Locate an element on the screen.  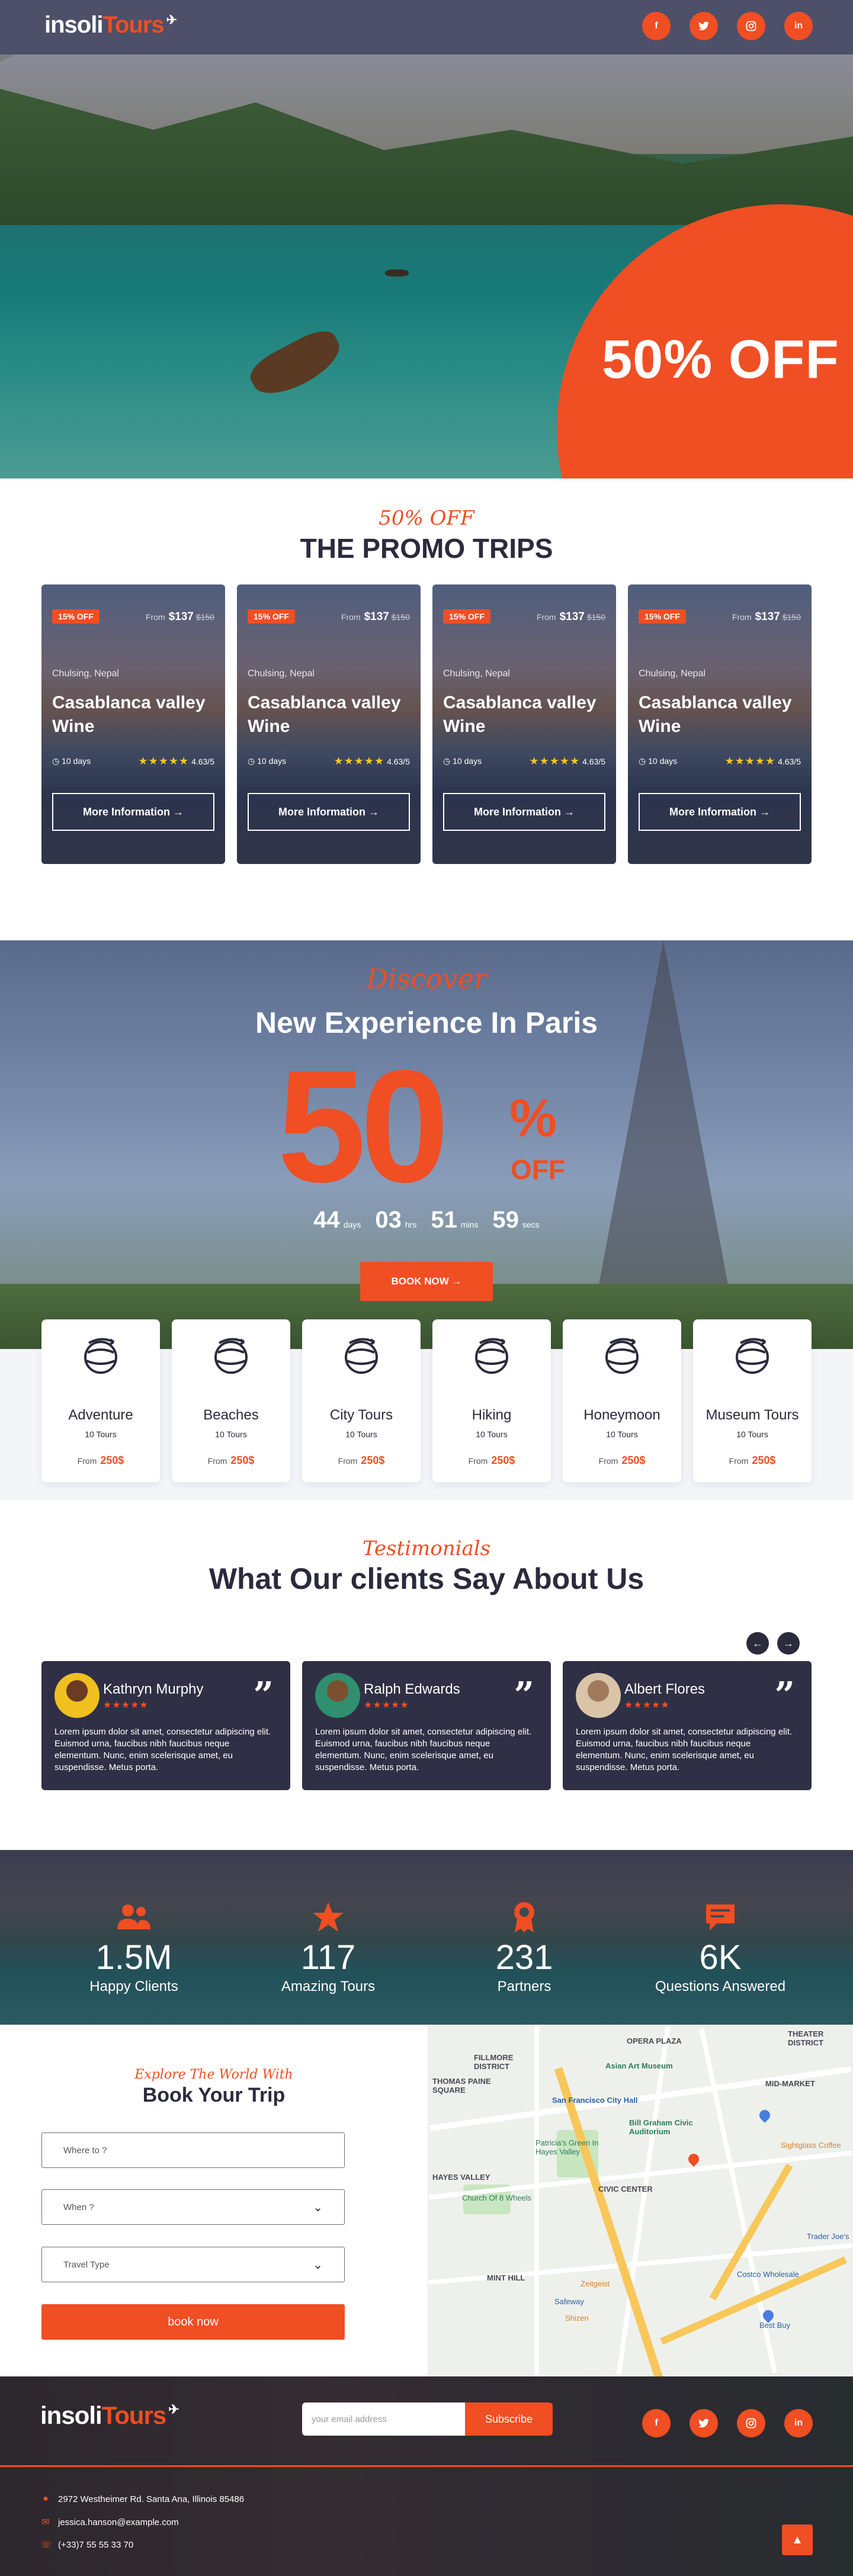
footer-divider is located at coordinates (426, 2466).